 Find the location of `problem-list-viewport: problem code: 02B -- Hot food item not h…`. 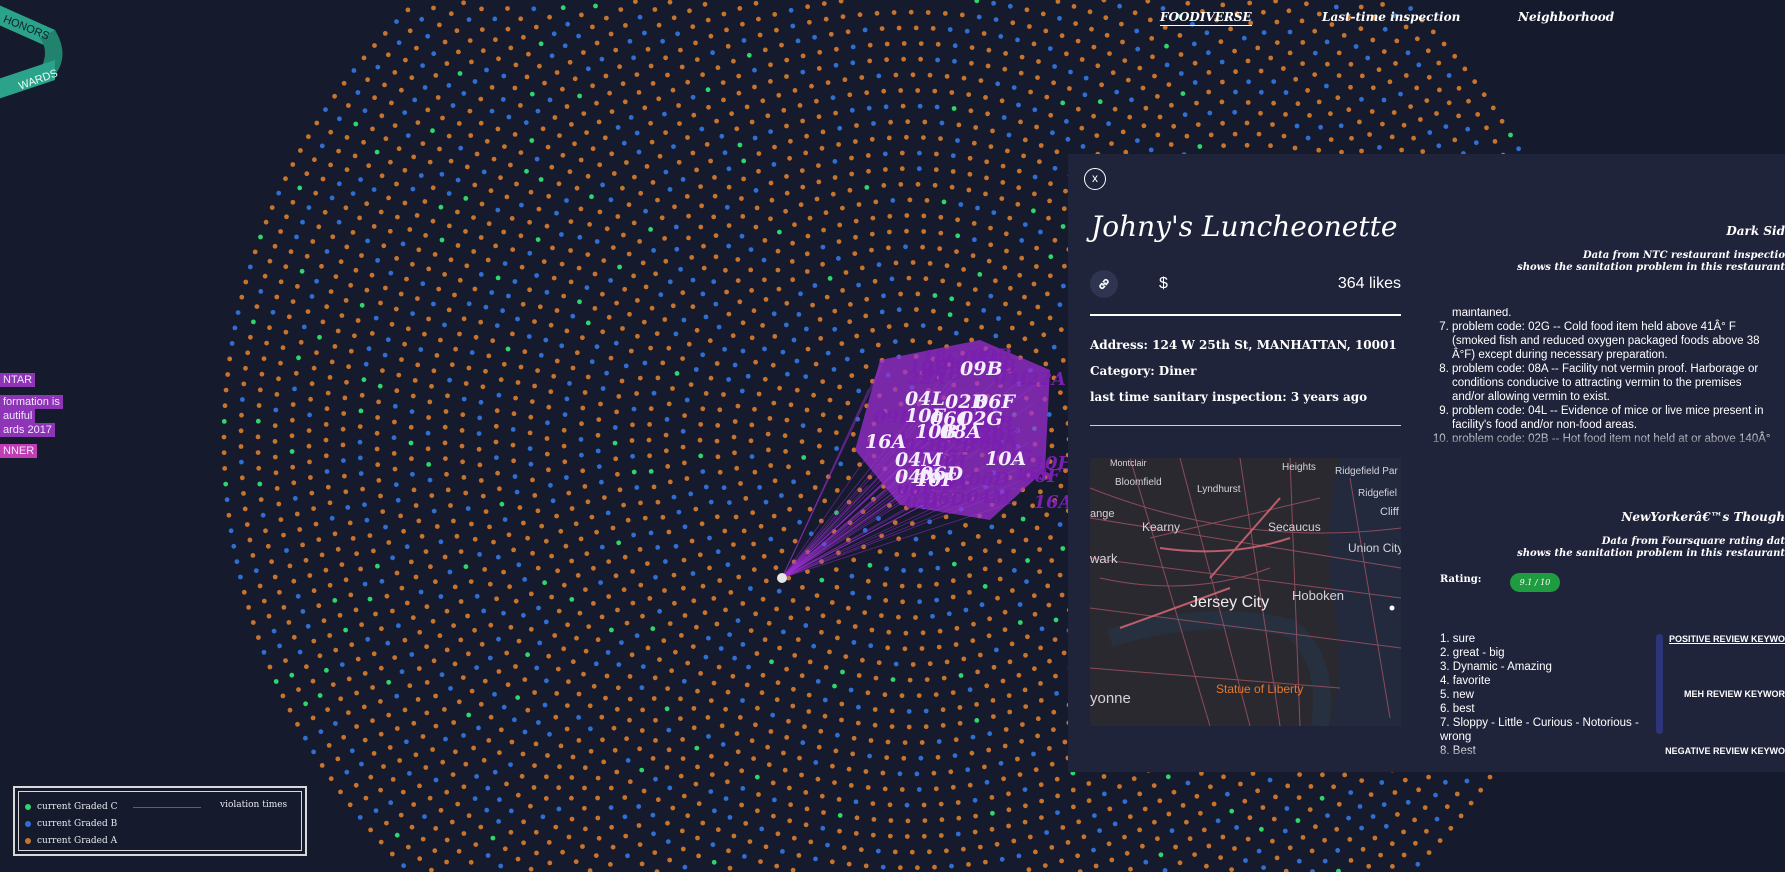

problem-list-viewport: problem code: 02B -- Hot food item not h… is located at coordinates (1602, 375).